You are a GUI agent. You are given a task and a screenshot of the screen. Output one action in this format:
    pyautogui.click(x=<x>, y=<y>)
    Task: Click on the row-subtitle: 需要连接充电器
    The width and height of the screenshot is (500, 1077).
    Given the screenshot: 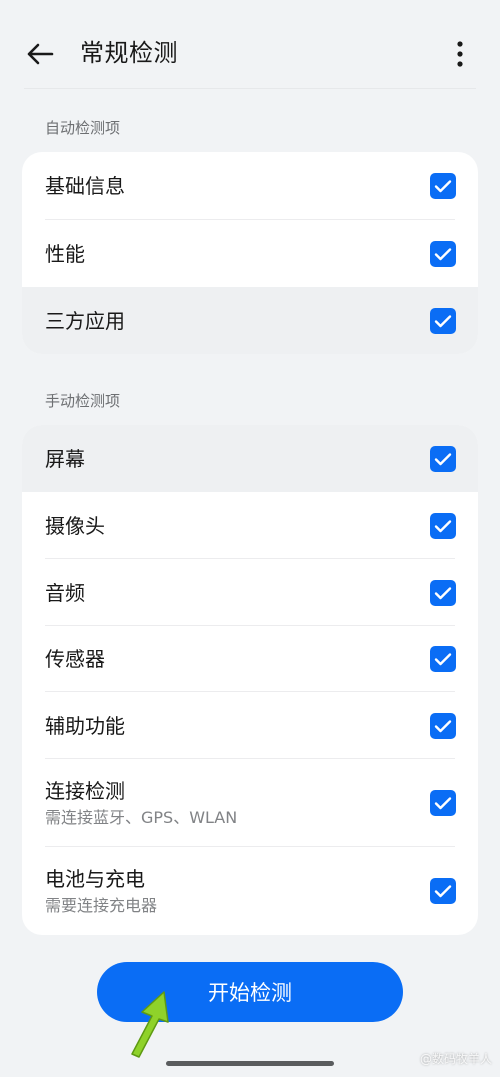 What is the action you would take?
    pyautogui.click(x=101, y=905)
    